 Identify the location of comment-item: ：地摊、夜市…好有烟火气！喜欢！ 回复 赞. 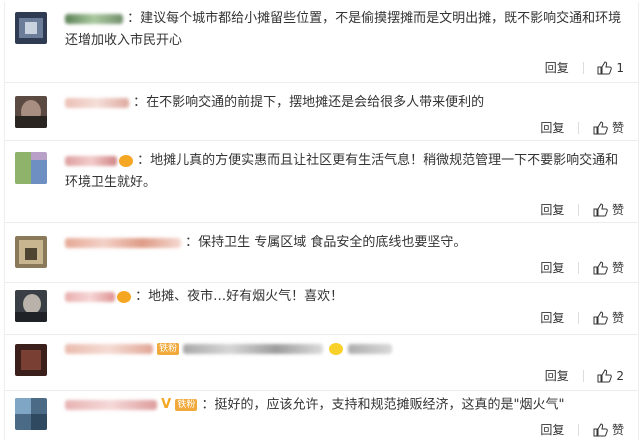
(321, 308).